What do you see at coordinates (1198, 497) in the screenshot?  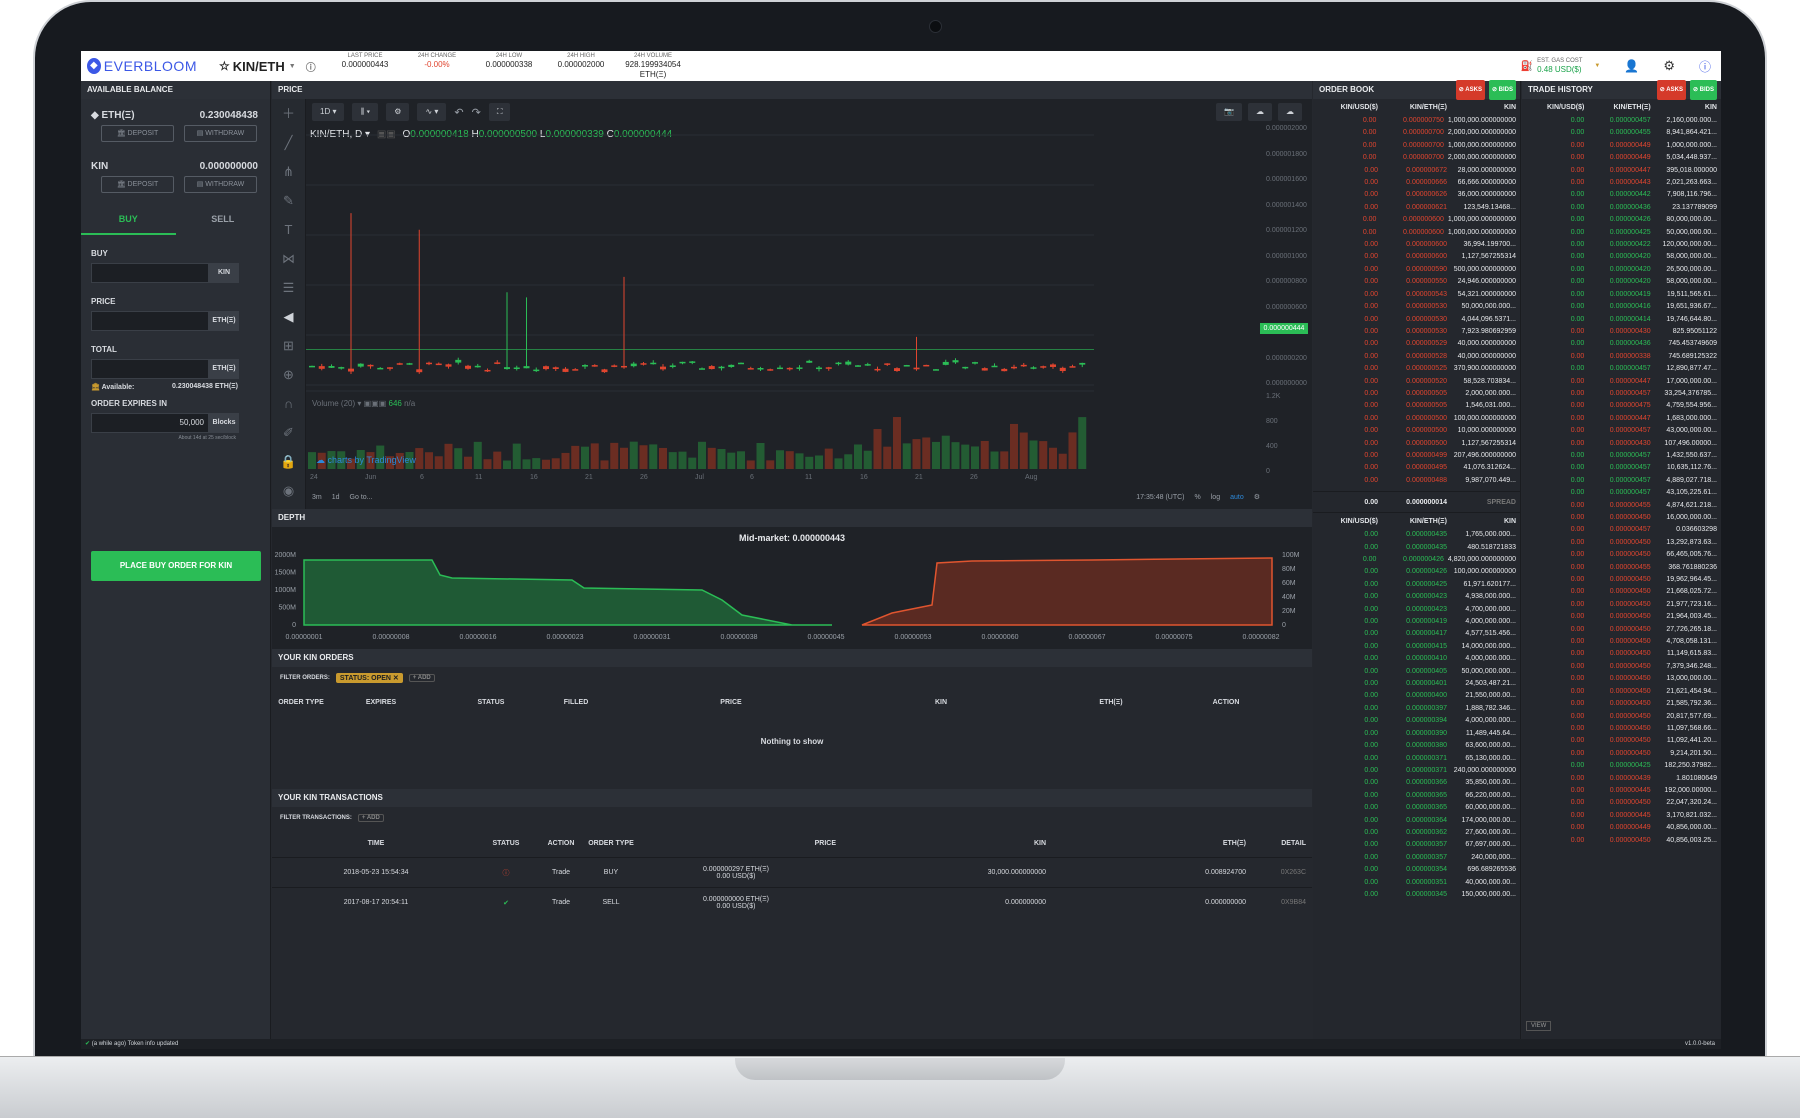 I see `percent-toggle: %` at bounding box center [1198, 497].